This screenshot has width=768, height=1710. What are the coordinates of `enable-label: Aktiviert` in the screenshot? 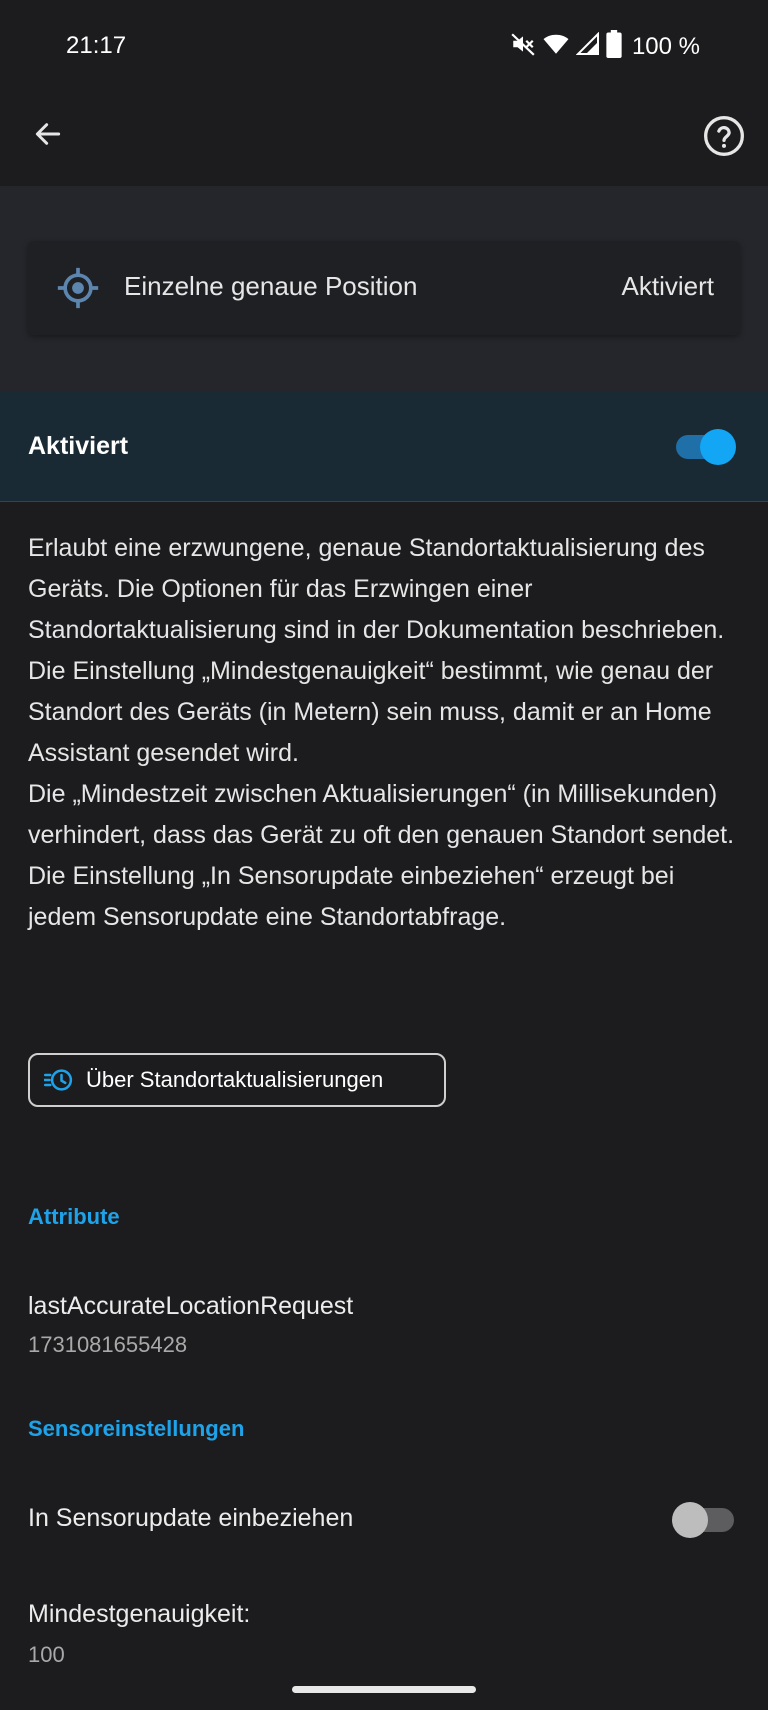 It's located at (78, 446).